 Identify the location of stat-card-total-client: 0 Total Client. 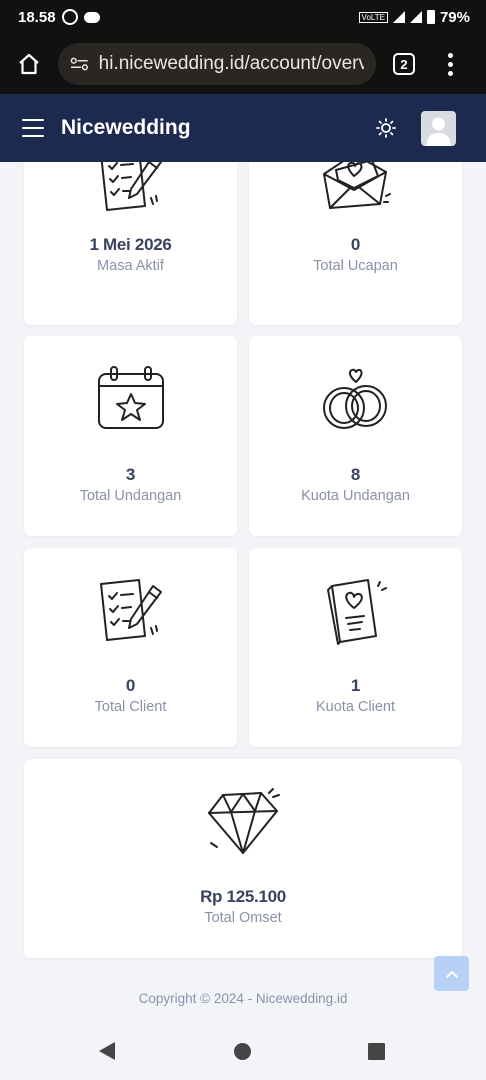
(130, 647).